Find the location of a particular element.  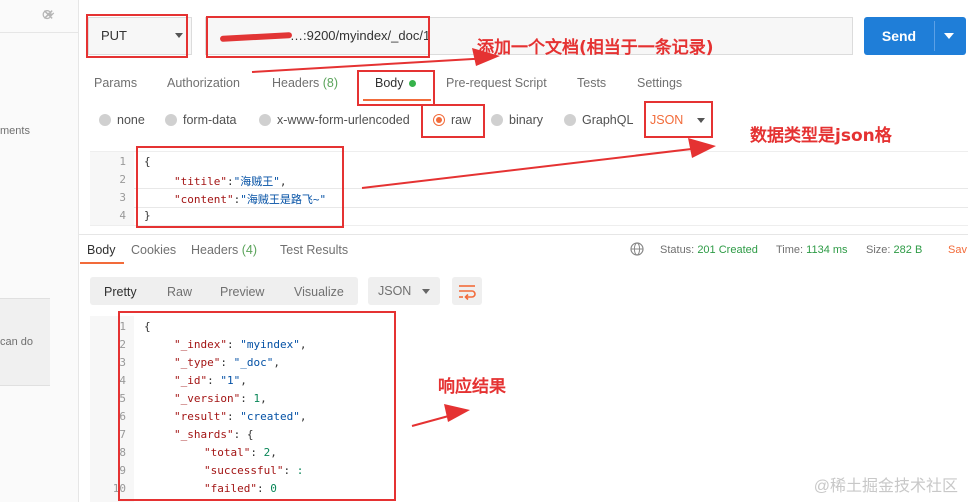

response-size: Size: 282 B is located at coordinates (894, 250).